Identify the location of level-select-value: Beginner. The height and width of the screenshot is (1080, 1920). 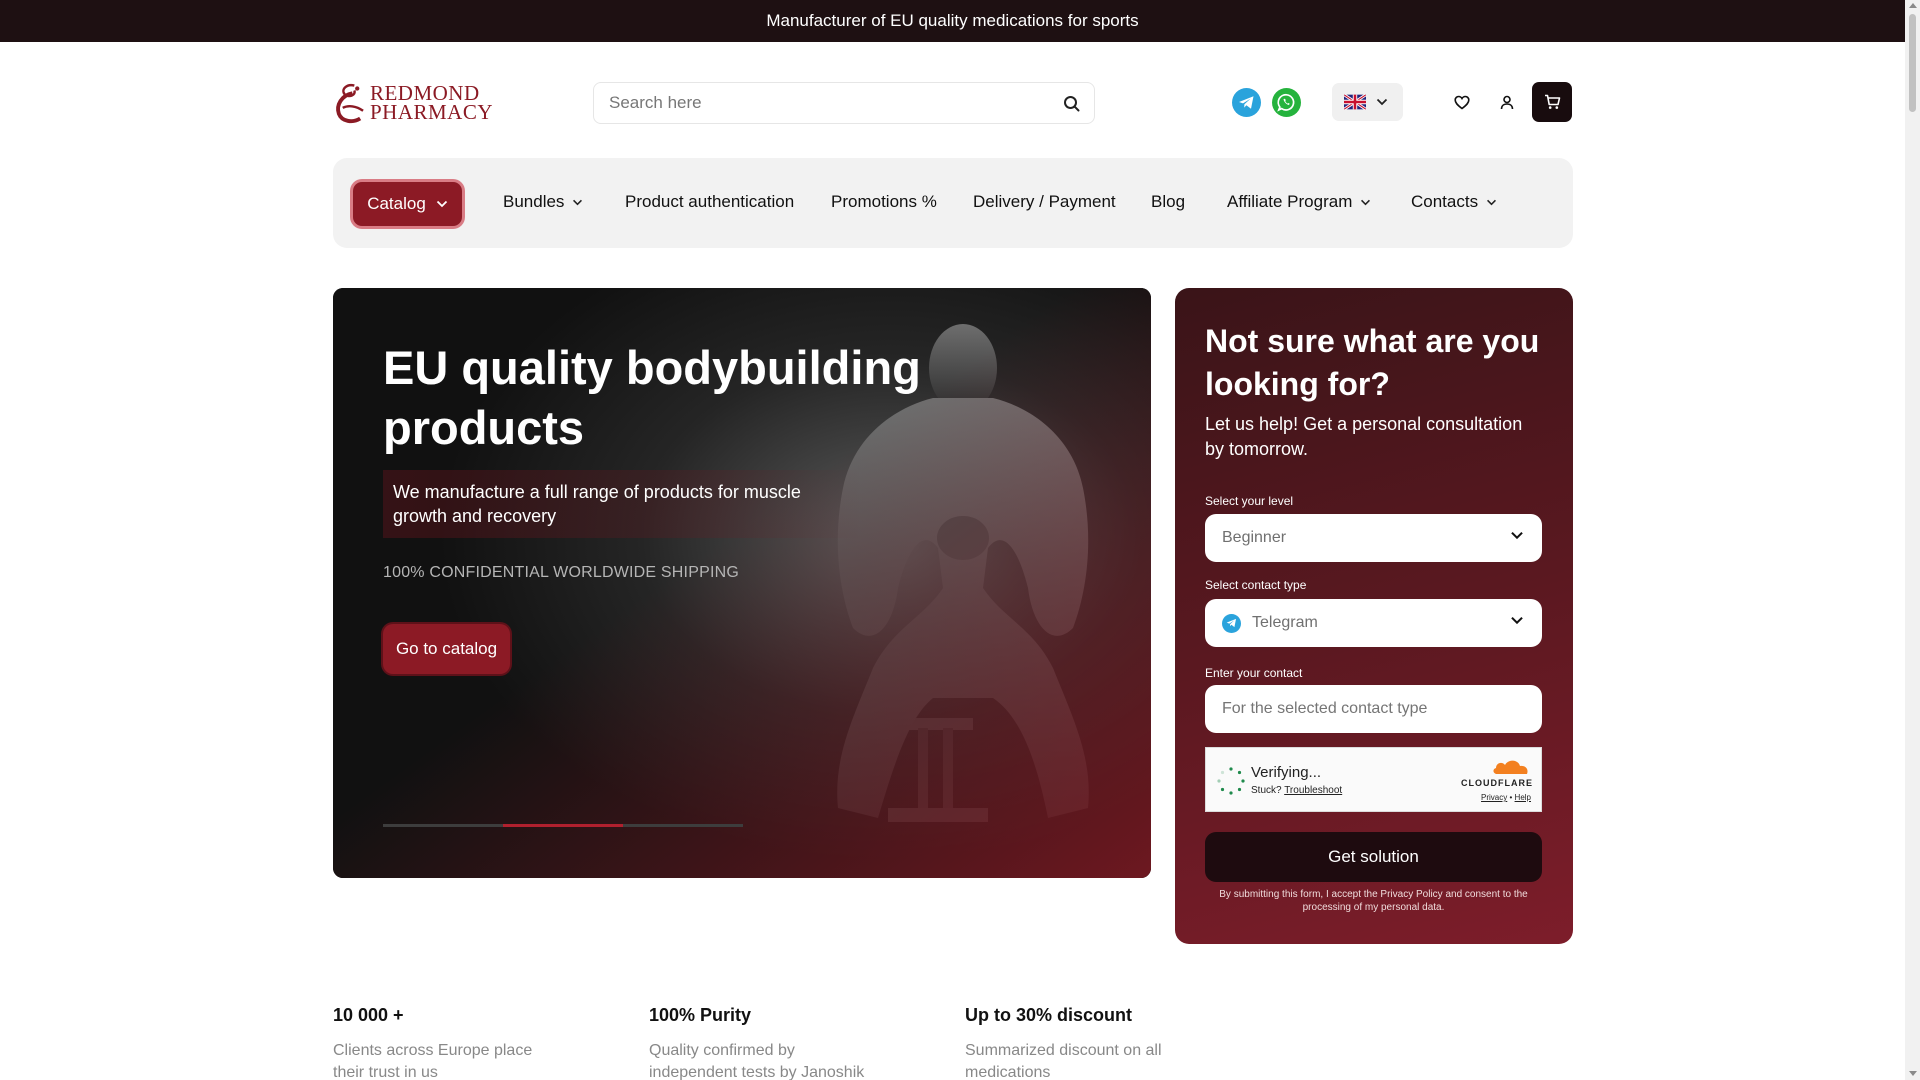
(1254, 537).